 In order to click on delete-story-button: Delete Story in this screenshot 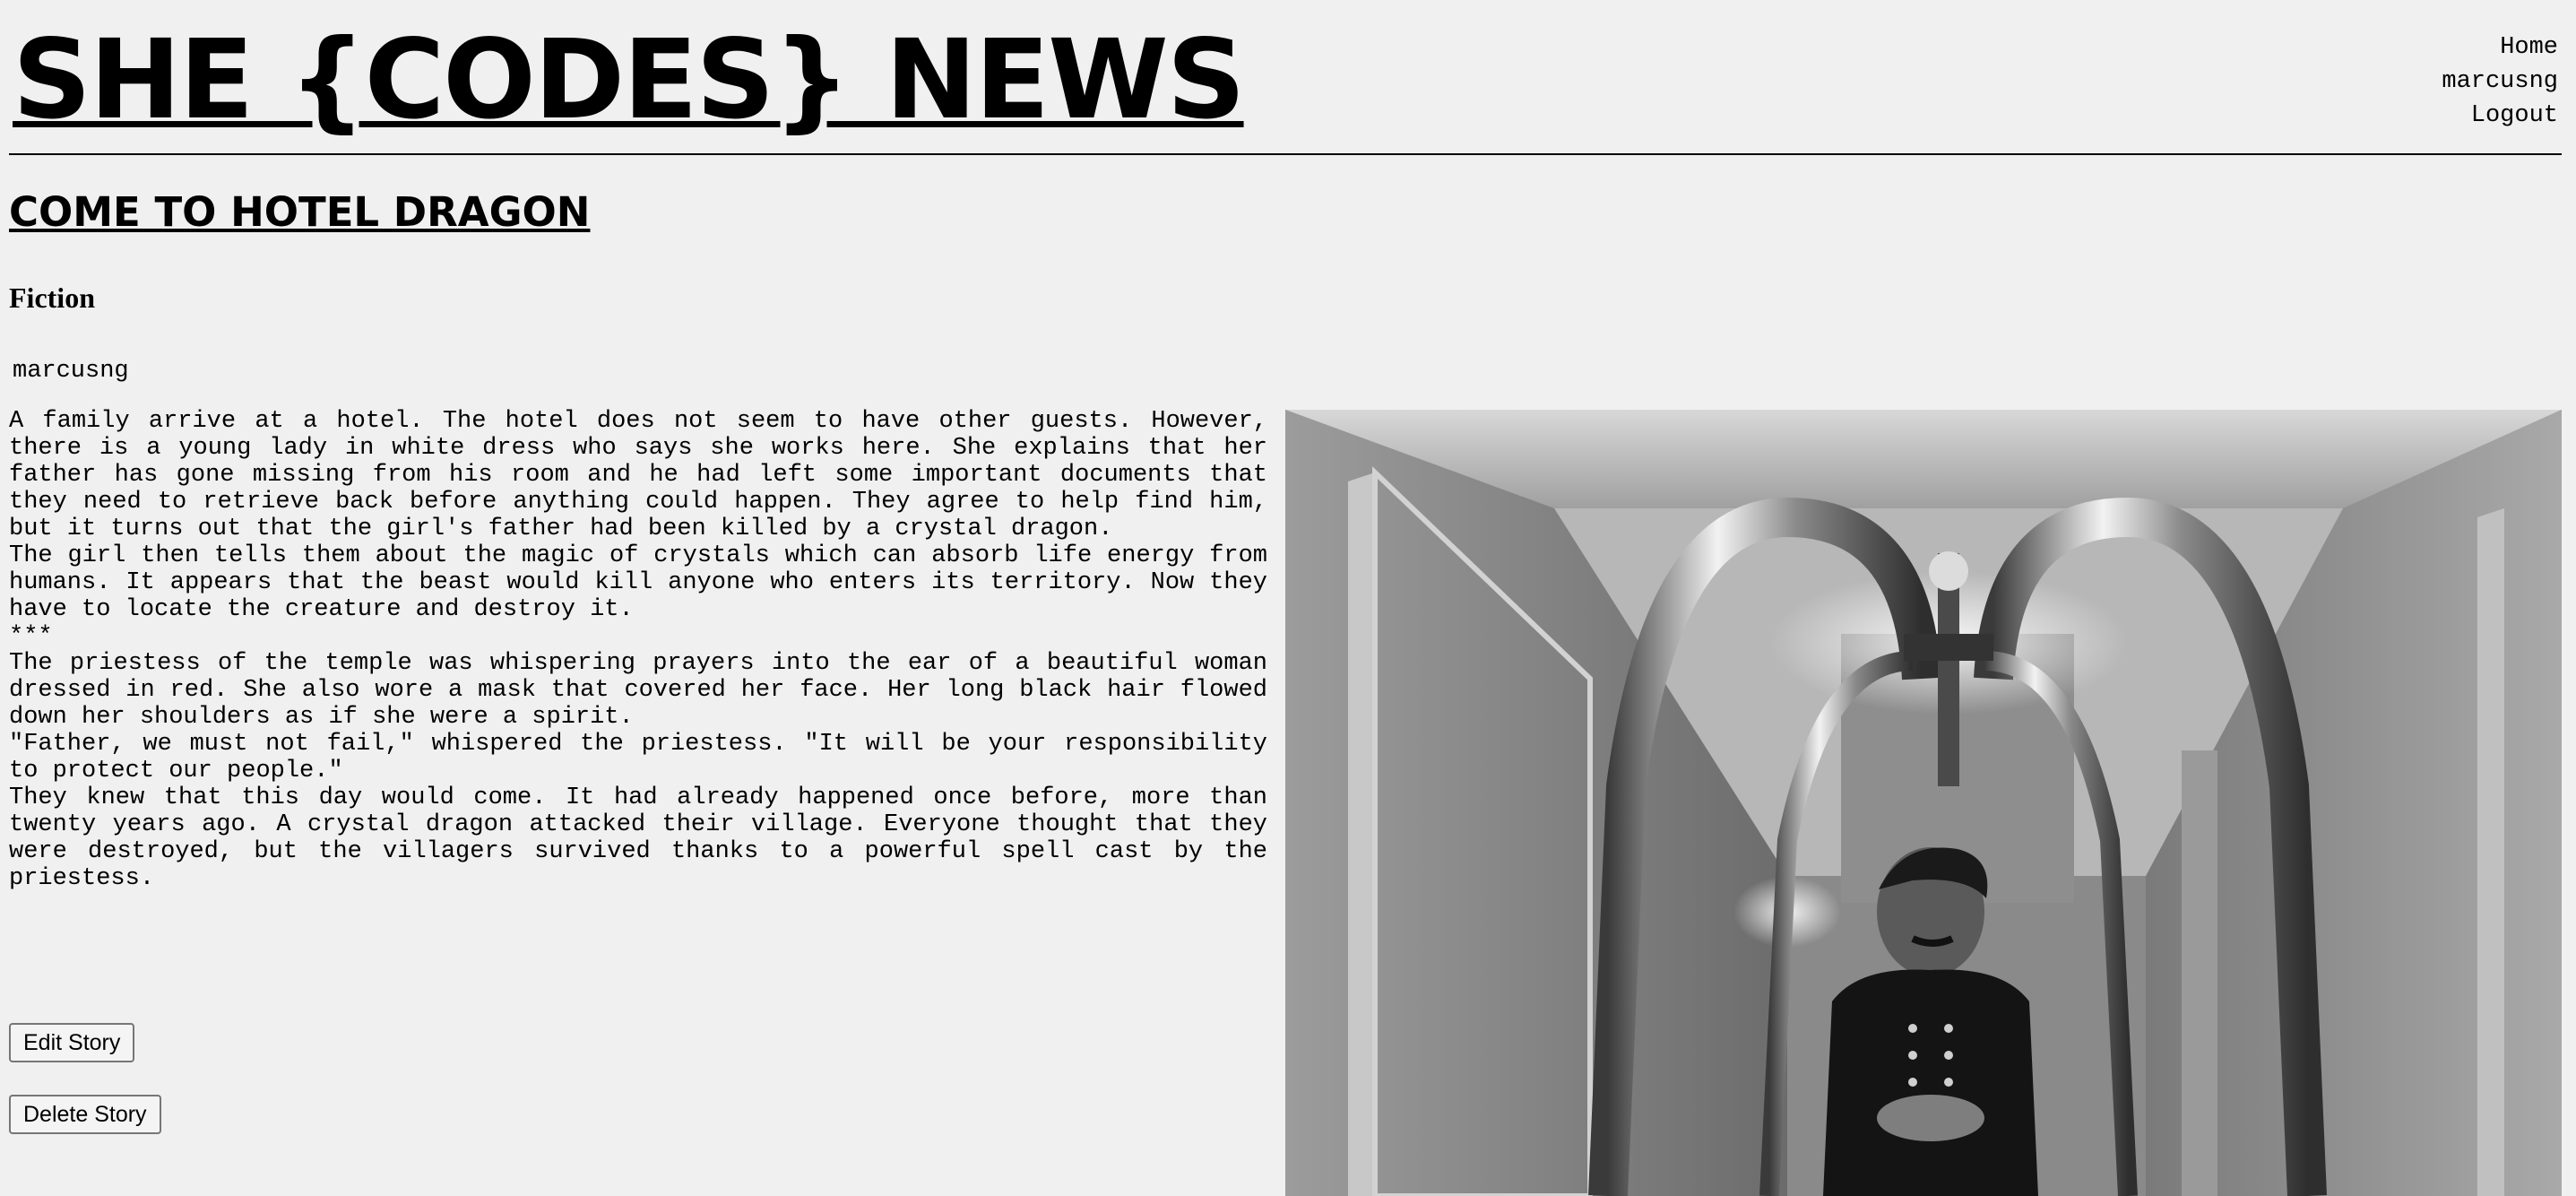, I will do `click(85, 1114)`.